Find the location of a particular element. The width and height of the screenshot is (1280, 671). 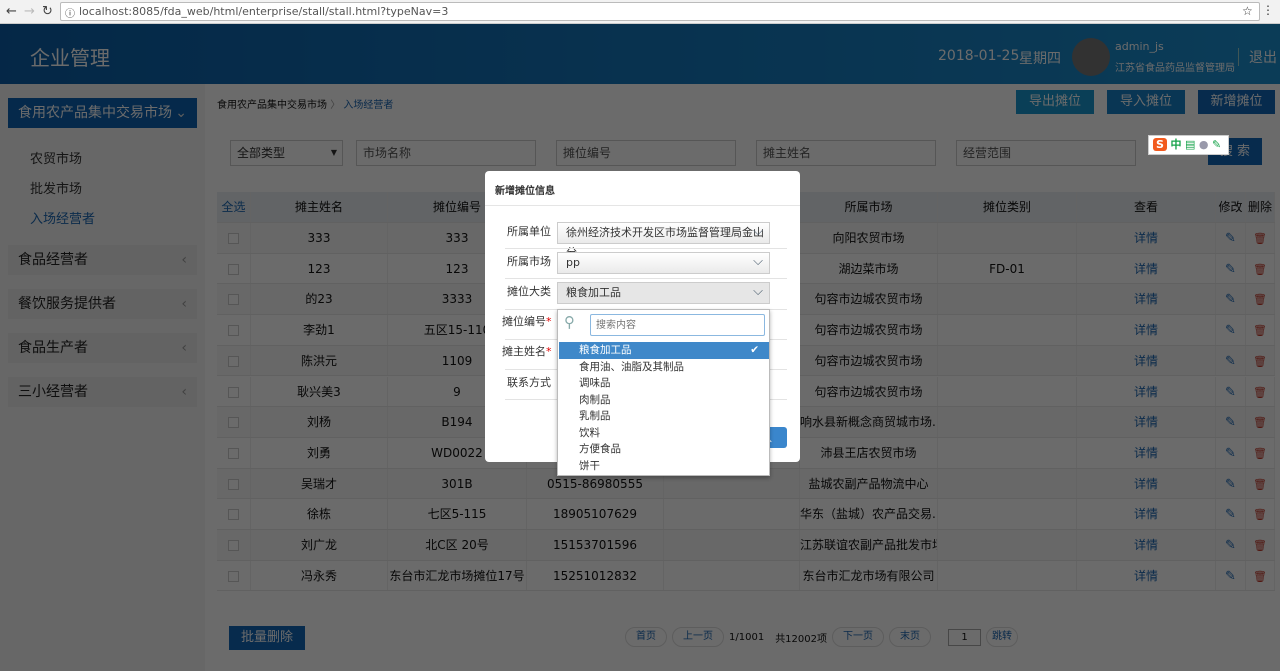

import-stall-button: 导入摊位 is located at coordinates (1146, 102).